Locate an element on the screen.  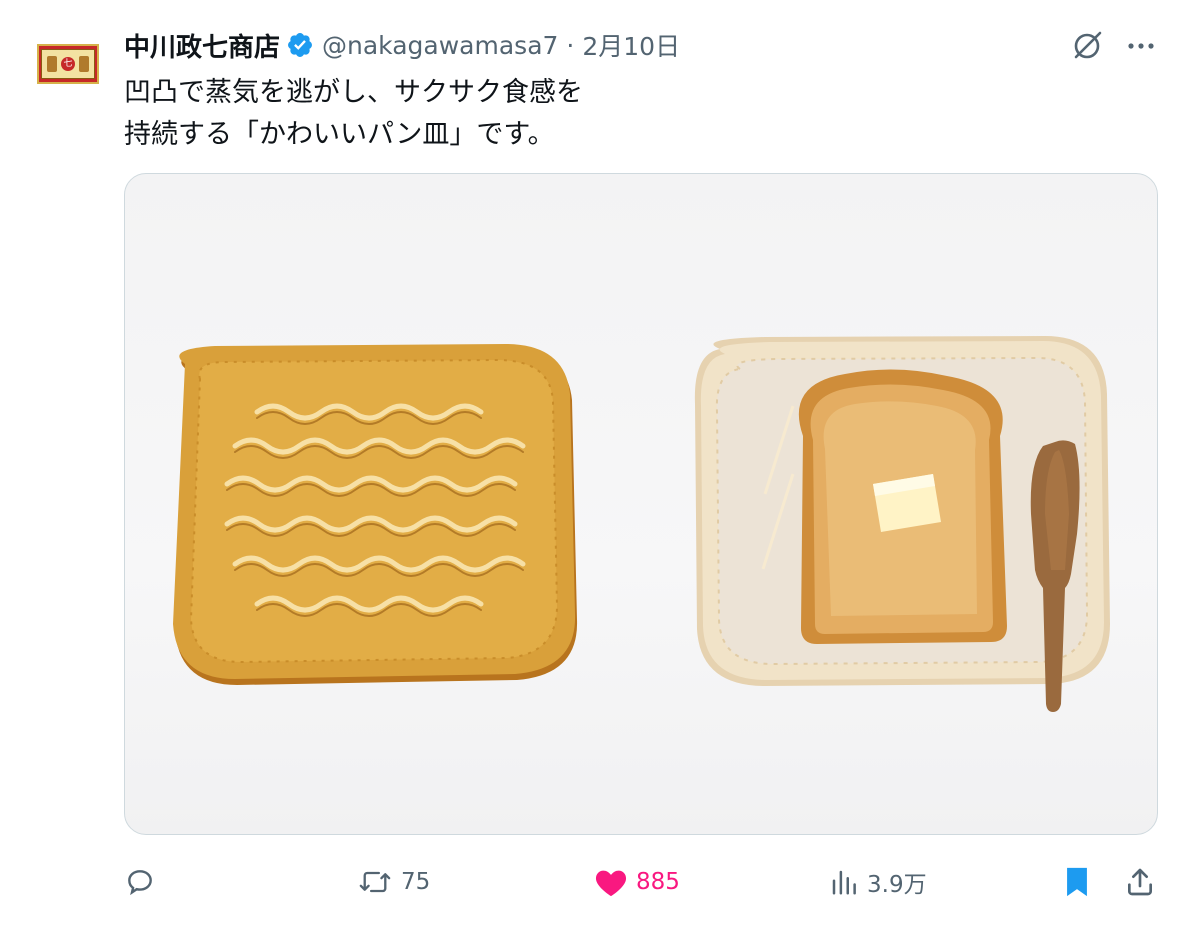
bookmark-button is located at coordinates (1077, 882).